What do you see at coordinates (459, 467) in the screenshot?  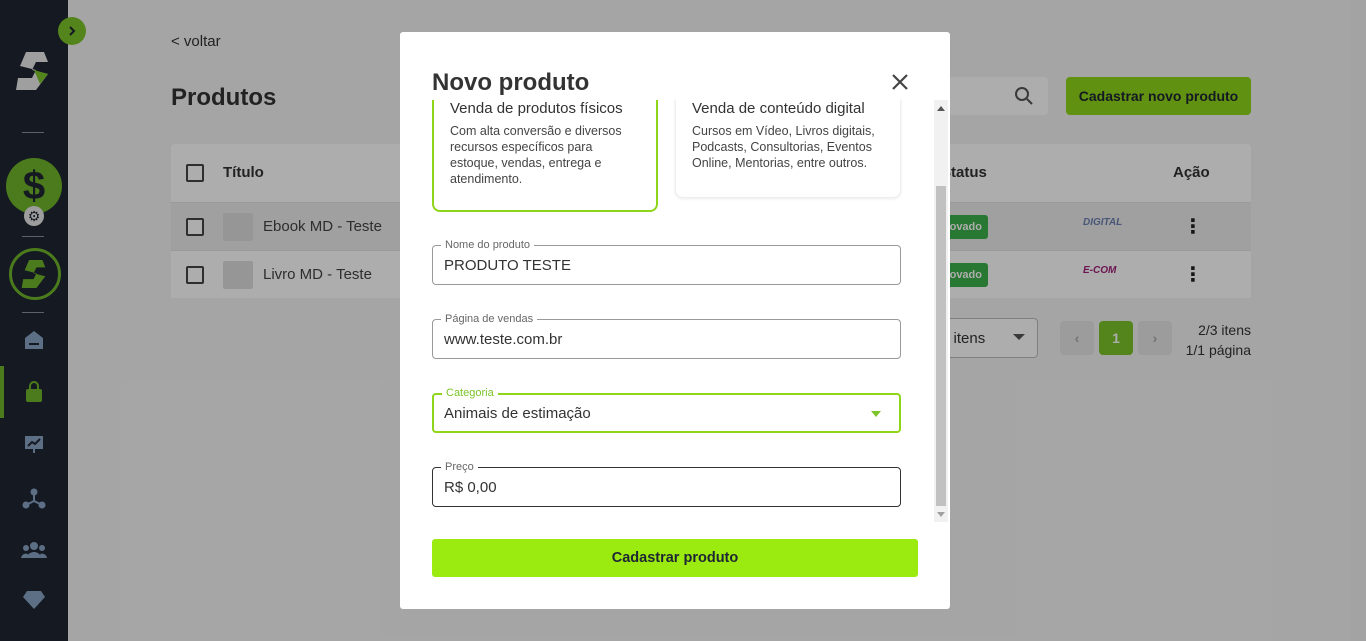 I see `field-label: Preço` at bounding box center [459, 467].